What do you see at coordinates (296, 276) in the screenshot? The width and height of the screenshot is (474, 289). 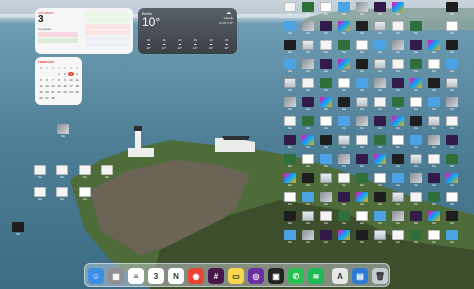 I see `whatsapp-icon: ✆` at bounding box center [296, 276].